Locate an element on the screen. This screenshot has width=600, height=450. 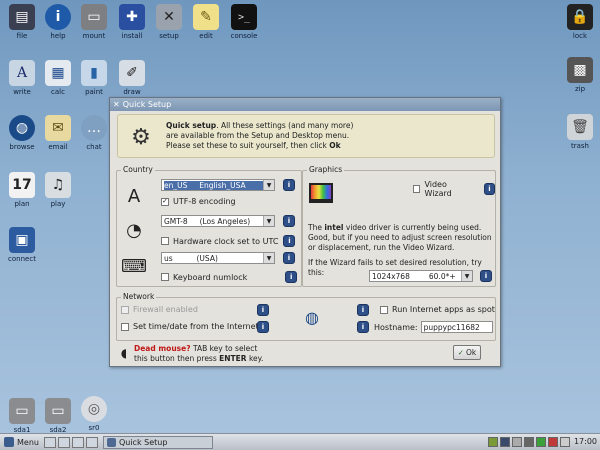
menu-button: Menu is located at coordinates (21, 442).